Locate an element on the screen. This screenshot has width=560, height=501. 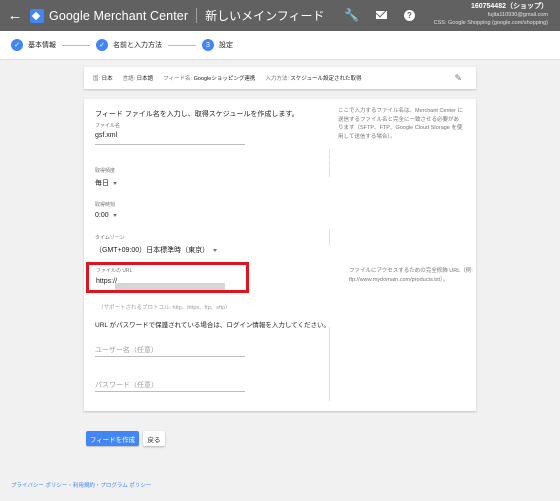
help-icon: ? is located at coordinates (409, 15).